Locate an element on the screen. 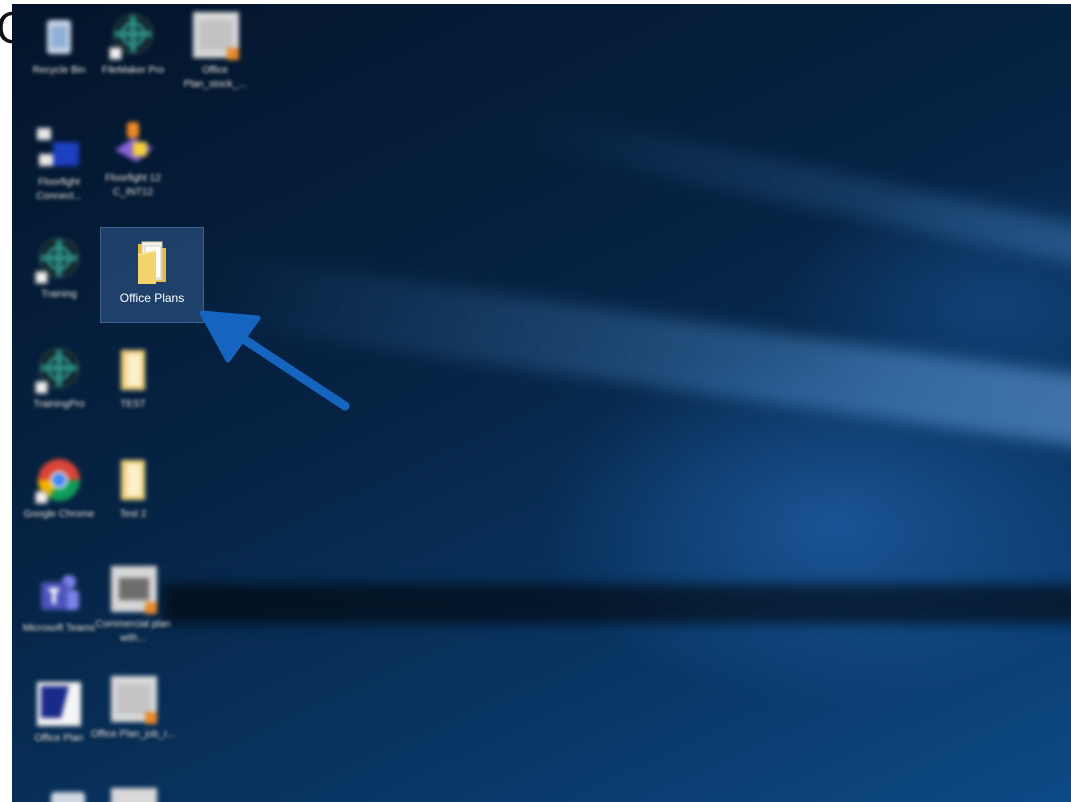 This screenshot has height=802, width=1071. office-plans-label: Office Plans is located at coordinates (152, 298).